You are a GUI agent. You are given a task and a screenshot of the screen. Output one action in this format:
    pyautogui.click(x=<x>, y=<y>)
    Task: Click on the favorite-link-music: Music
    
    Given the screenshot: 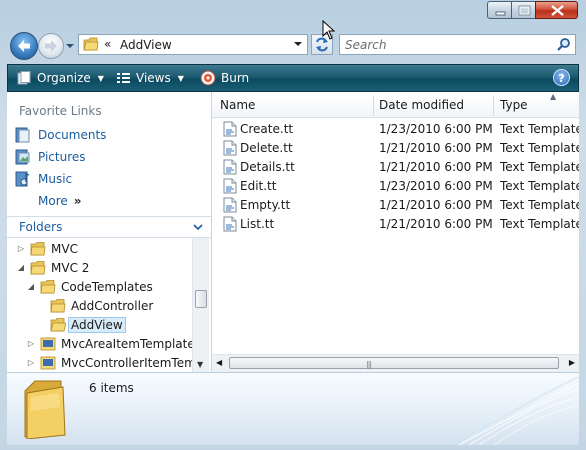 What is the action you would take?
    pyautogui.click(x=43, y=179)
    